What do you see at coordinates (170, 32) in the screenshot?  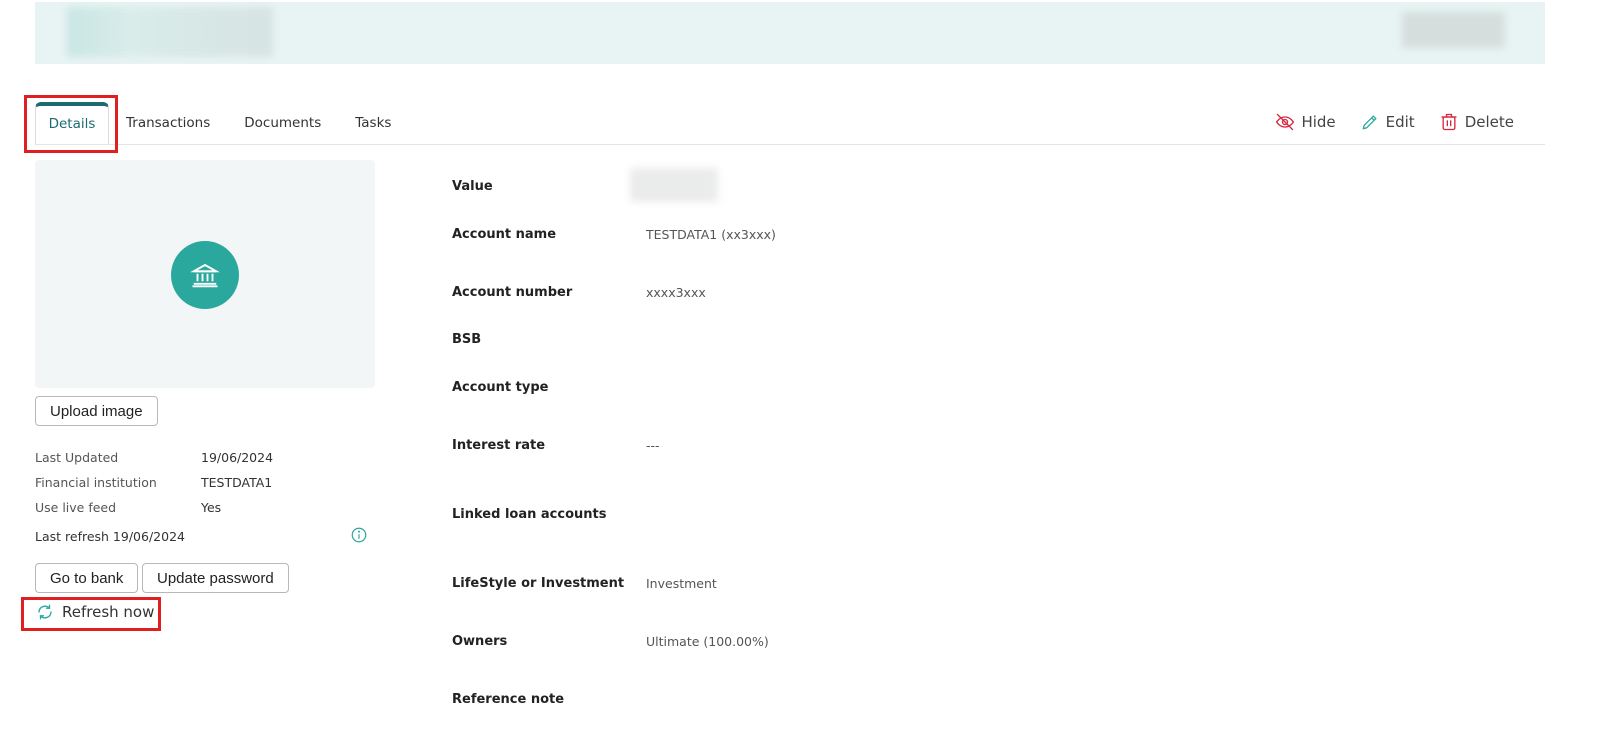 I see `blurred-logo` at bounding box center [170, 32].